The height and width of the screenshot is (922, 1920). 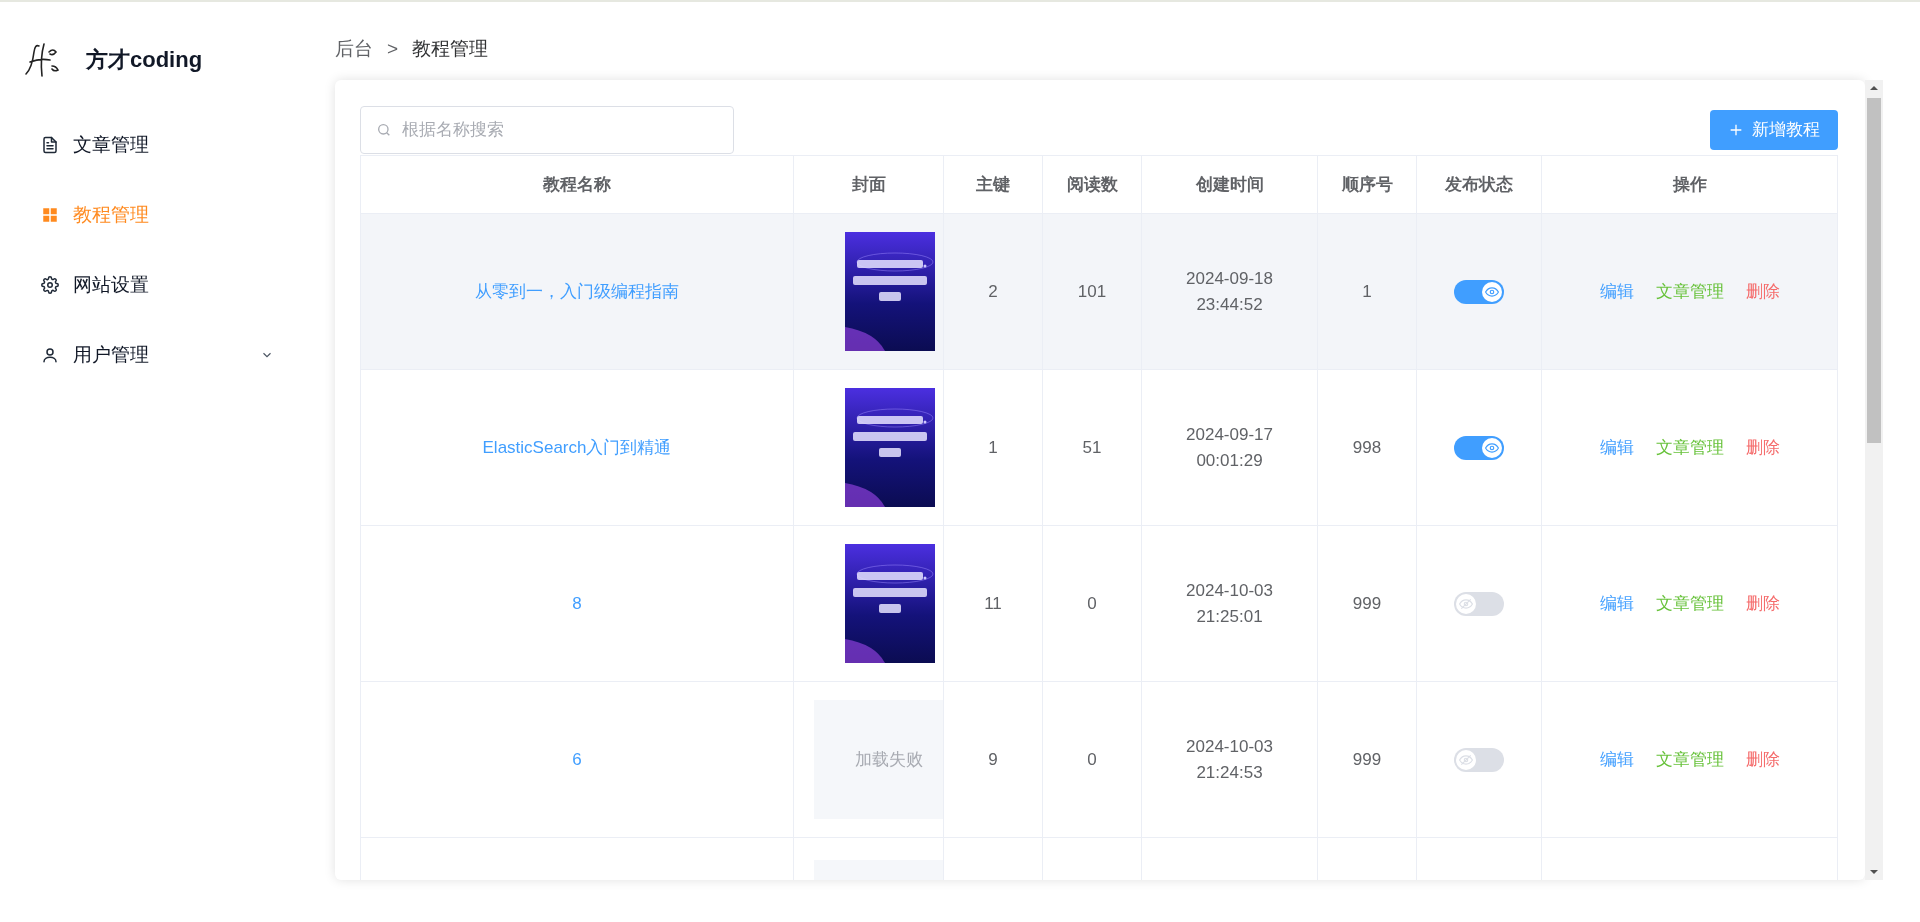 What do you see at coordinates (144, 59) in the screenshot?
I see `brand-name: 方才coding` at bounding box center [144, 59].